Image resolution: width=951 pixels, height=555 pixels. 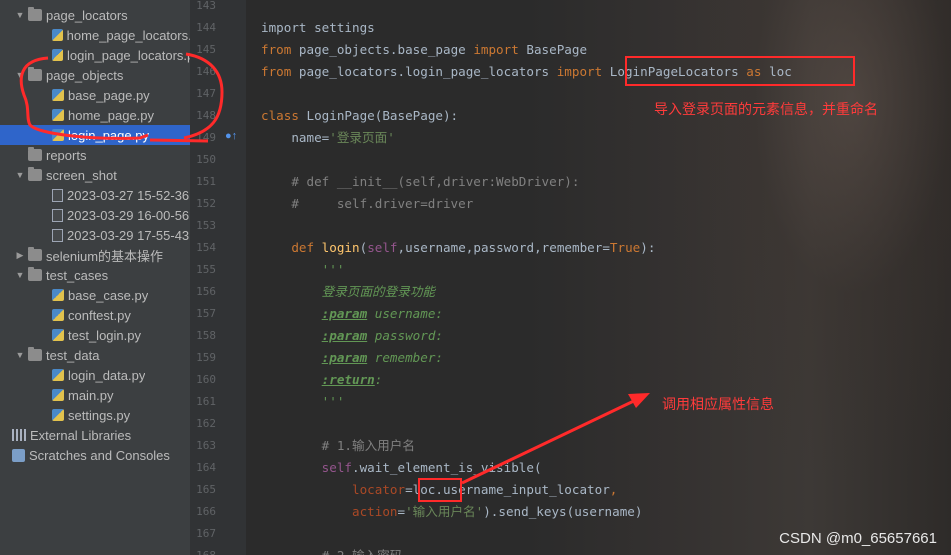 I want to click on loc-highlight-box, so click(x=440, y=490).